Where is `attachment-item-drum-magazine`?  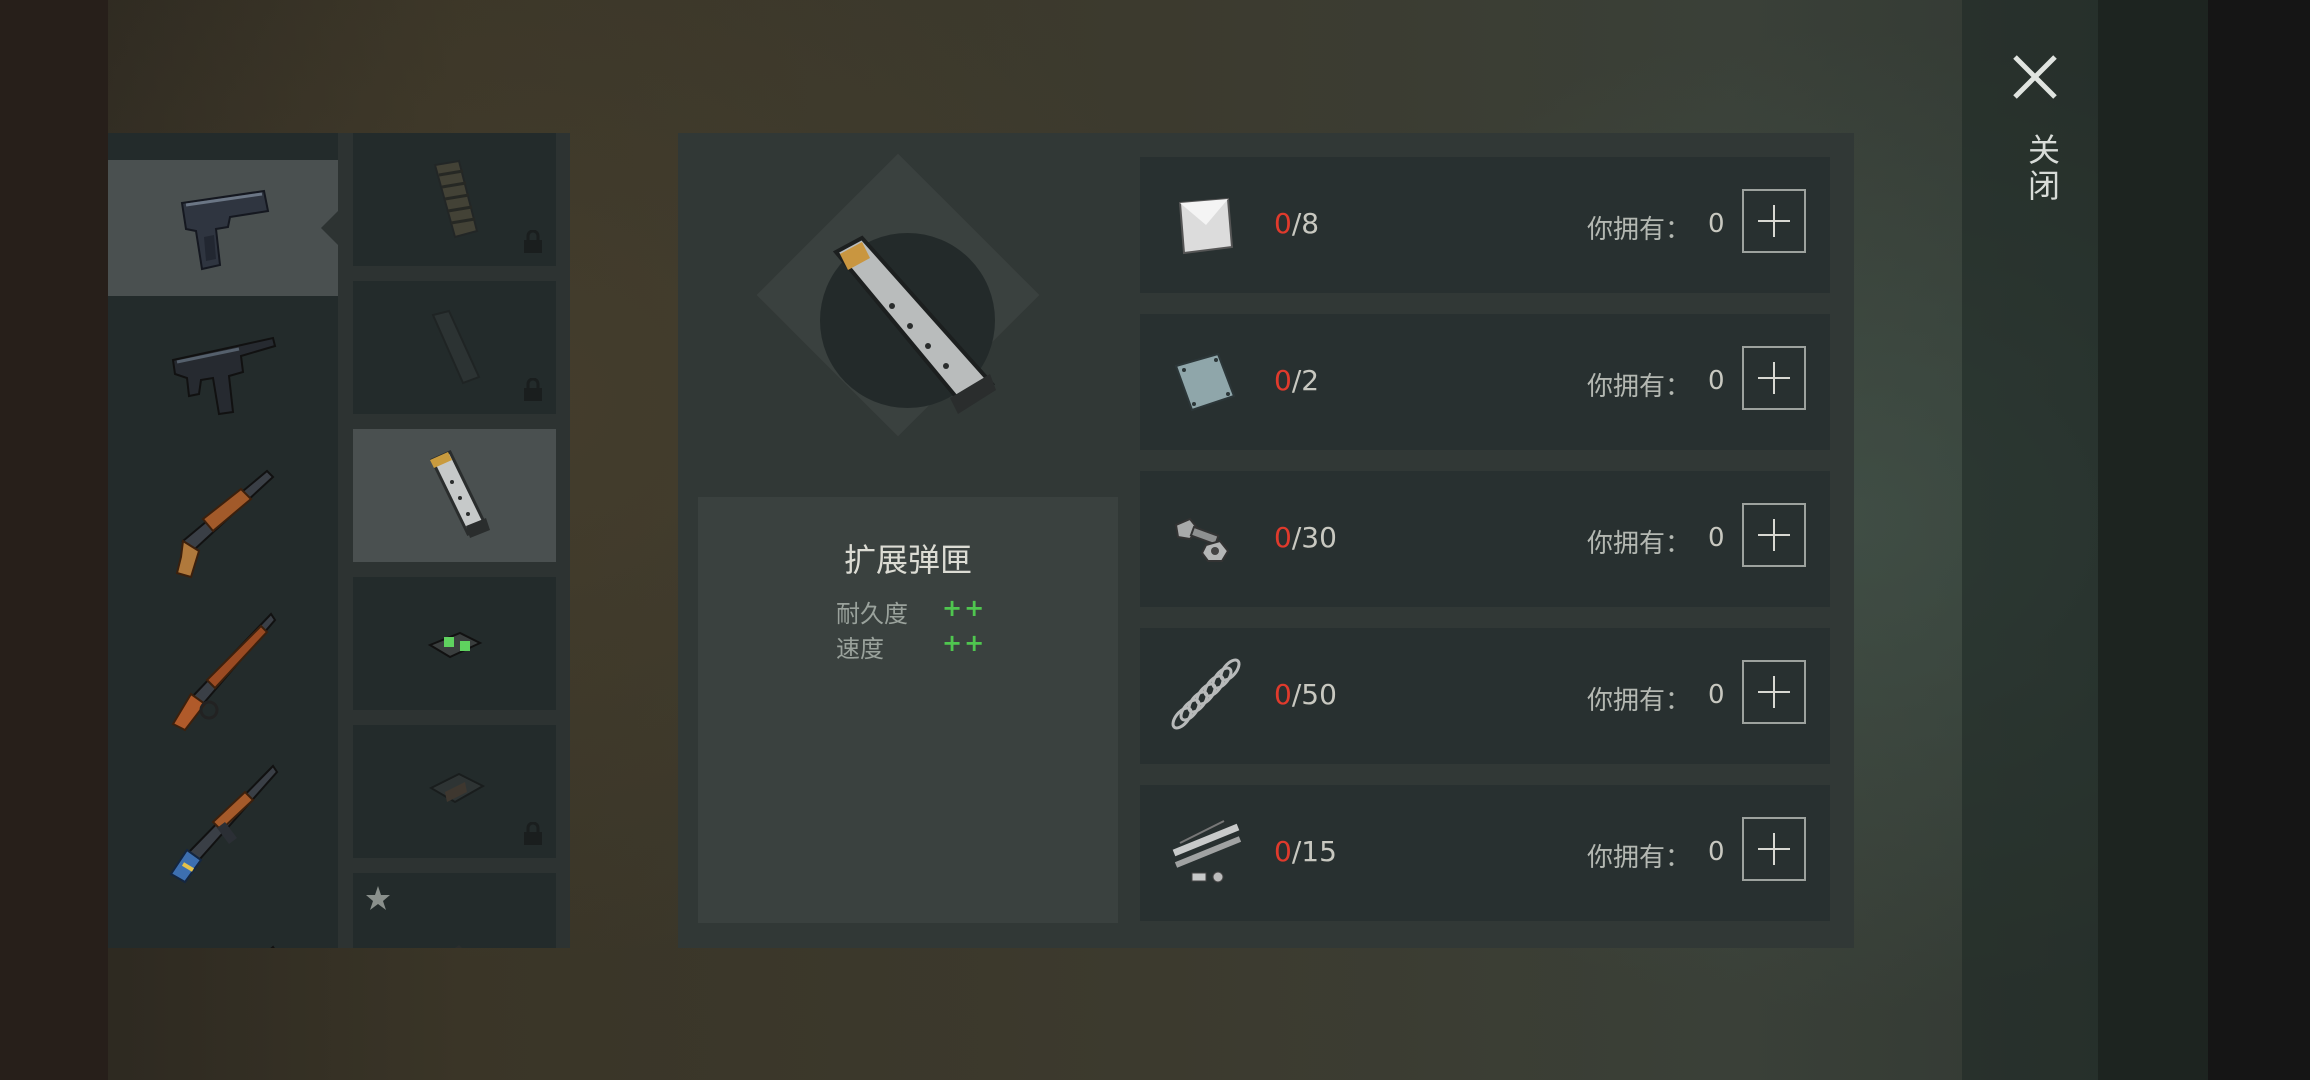 attachment-item-drum-magazine is located at coordinates (454, 199).